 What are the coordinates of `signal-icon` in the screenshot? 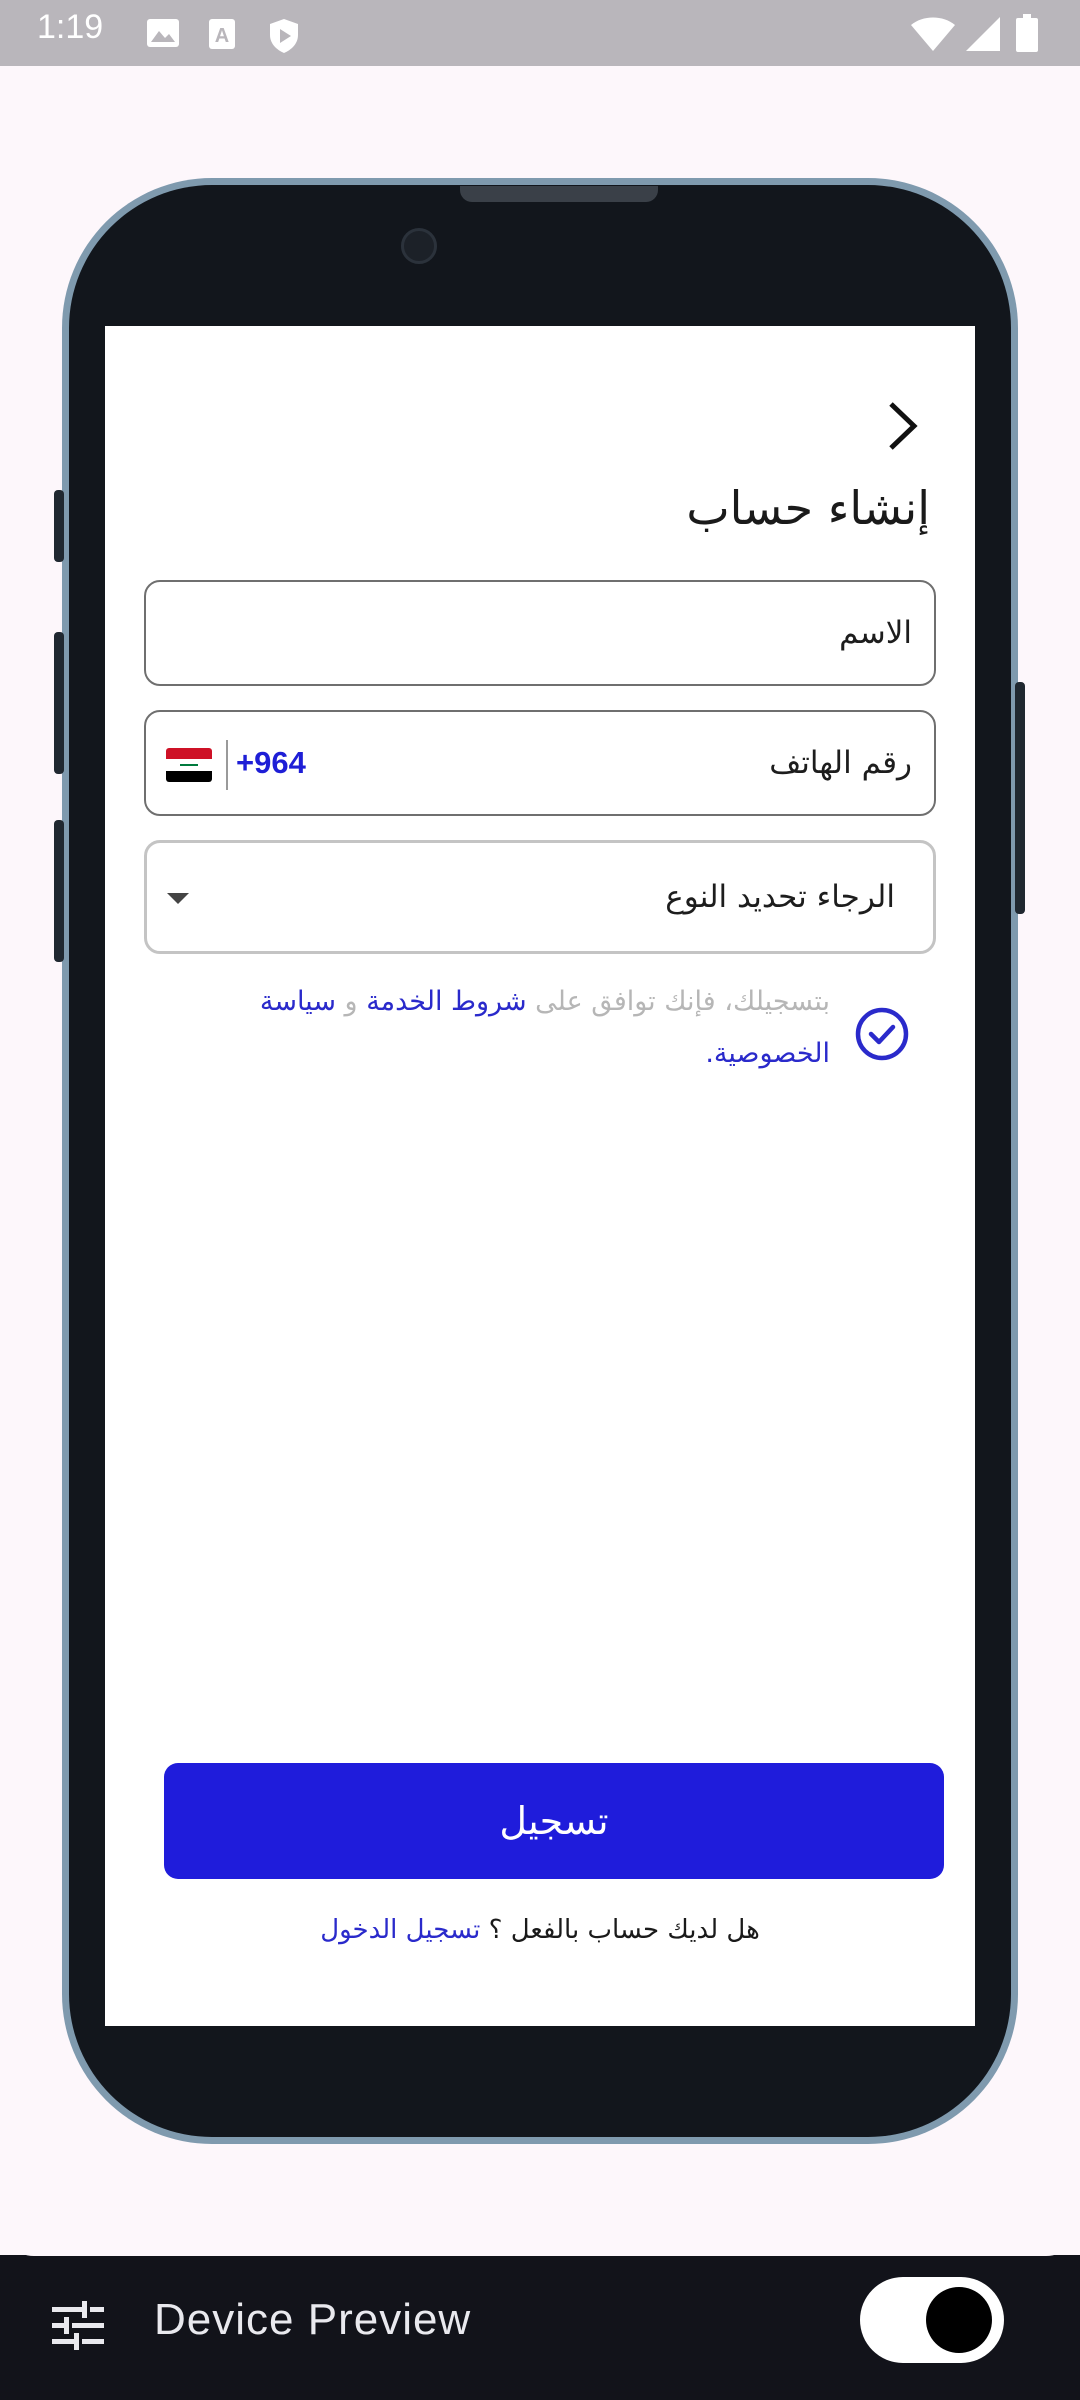 It's located at (983, 34).